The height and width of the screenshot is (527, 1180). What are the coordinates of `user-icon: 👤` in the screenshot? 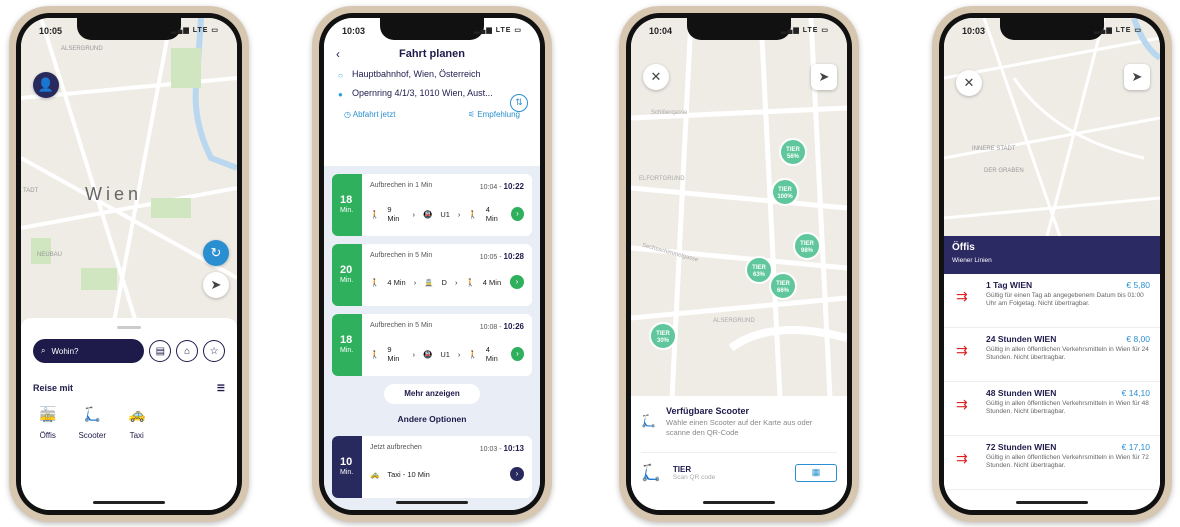 It's located at (46, 84).